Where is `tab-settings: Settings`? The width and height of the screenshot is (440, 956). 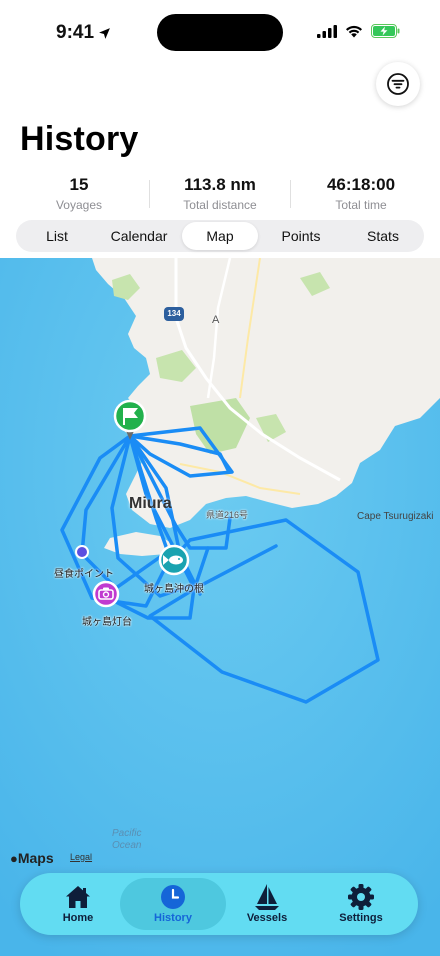
tab-settings: Settings is located at coordinates (361, 904).